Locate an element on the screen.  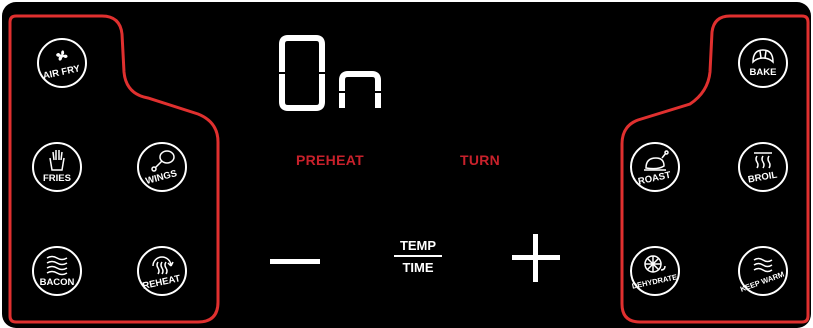
bacon-label: BACON is located at coordinates (57, 282).